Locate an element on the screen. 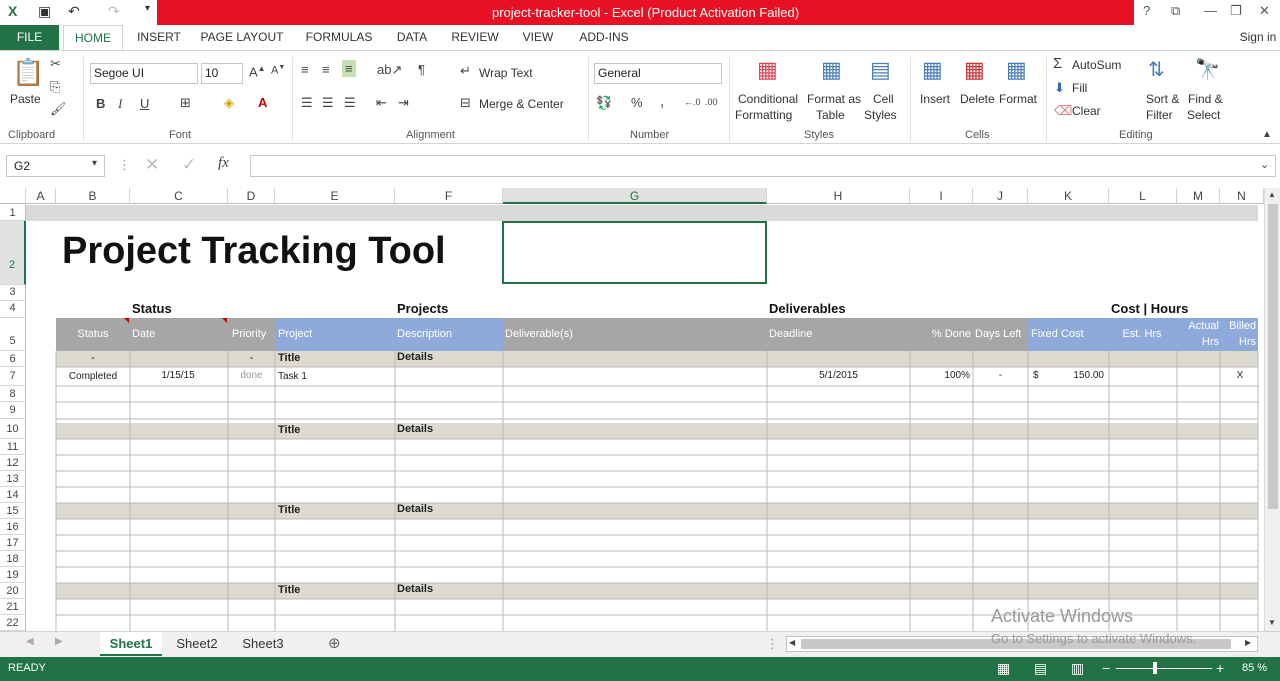 This screenshot has height=681, width=1280. page-break-view-icon: ▥ is located at coordinates (1077, 668).